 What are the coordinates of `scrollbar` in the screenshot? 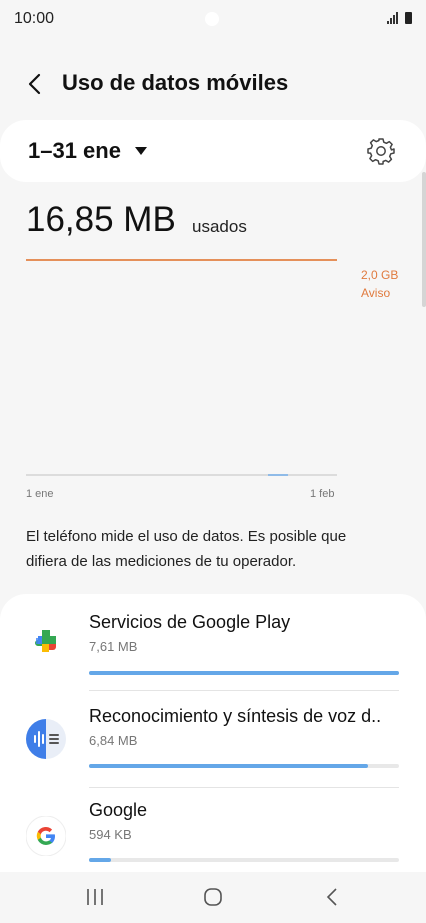 It's located at (424, 239).